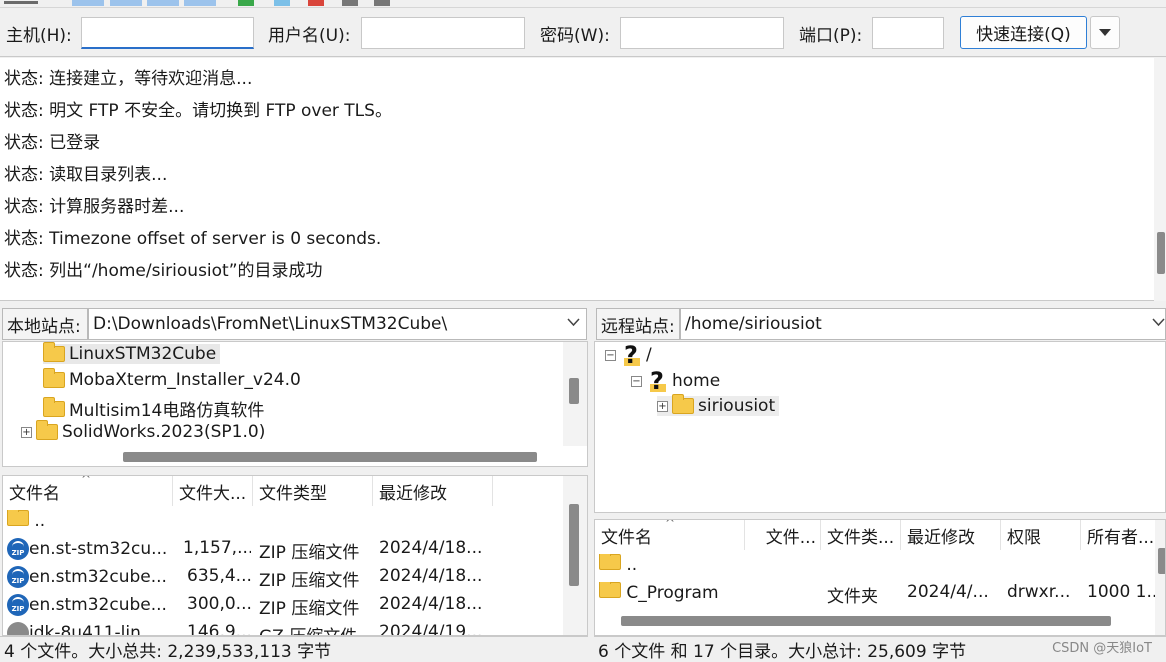 Image resolution: width=1166 pixels, height=662 pixels. What do you see at coordinates (143, 431) in the screenshot?
I see `tree-item: + SolidWorks.2023(SP1.0)` at bounding box center [143, 431].